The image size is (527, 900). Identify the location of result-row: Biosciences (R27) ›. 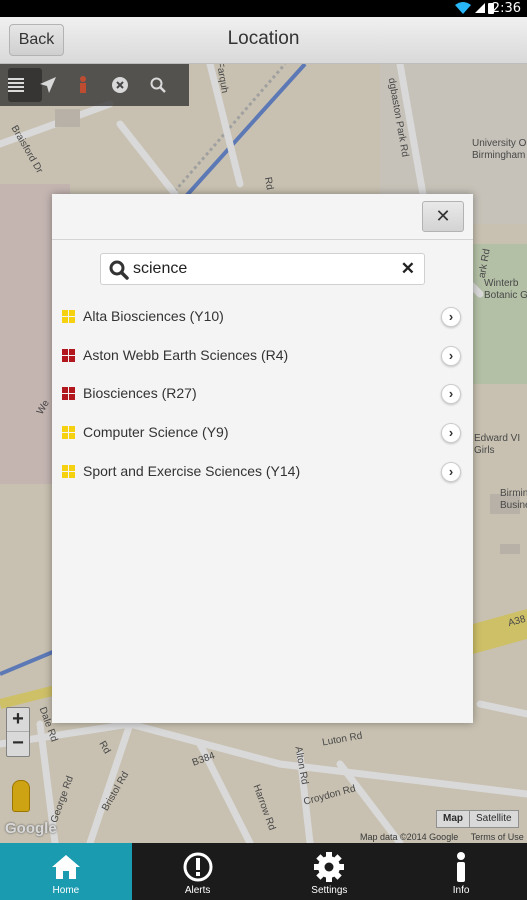
(262, 394).